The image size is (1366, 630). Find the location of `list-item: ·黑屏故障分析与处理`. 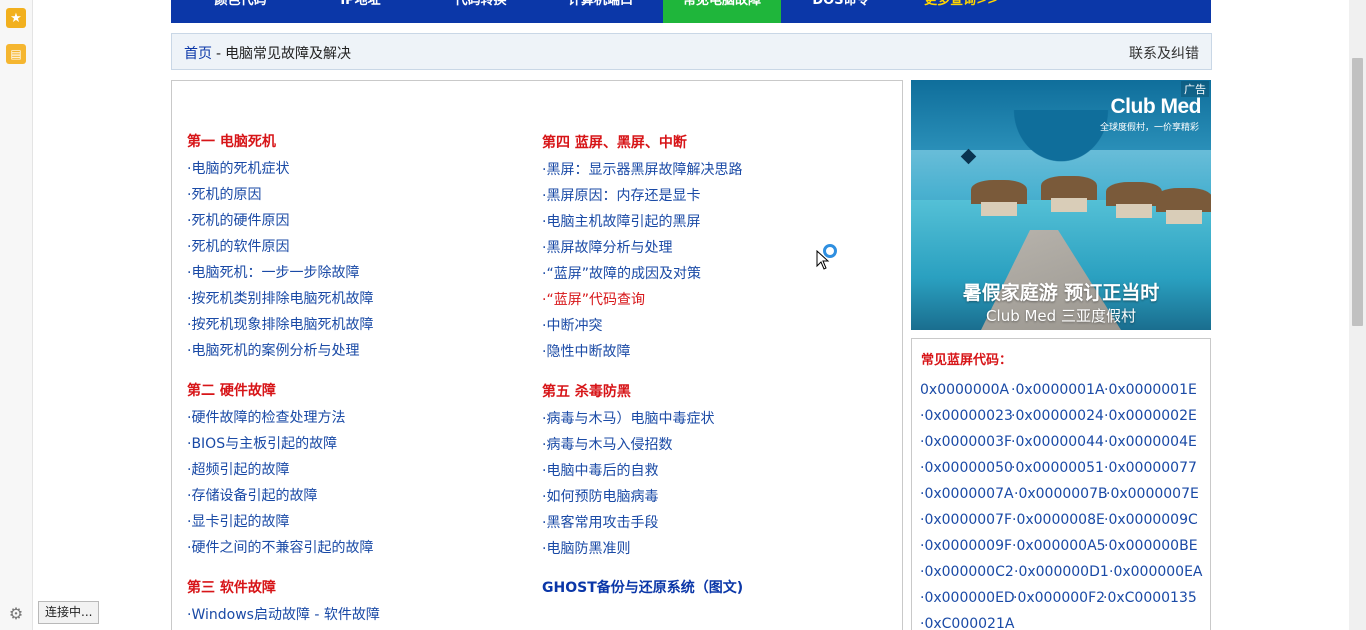

list-item: ·黑屏故障分析与处理 is located at coordinates (607, 247).